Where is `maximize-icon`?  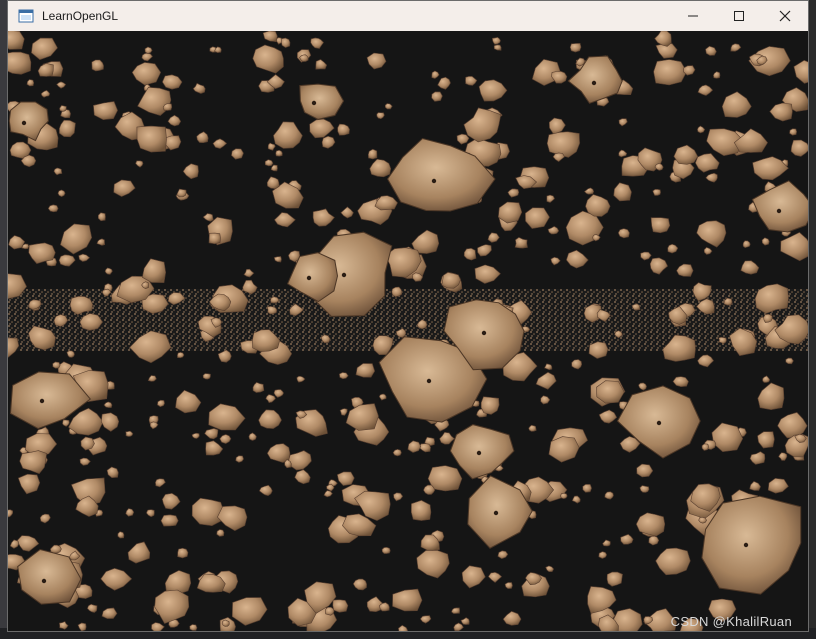 maximize-icon is located at coordinates (739, 16).